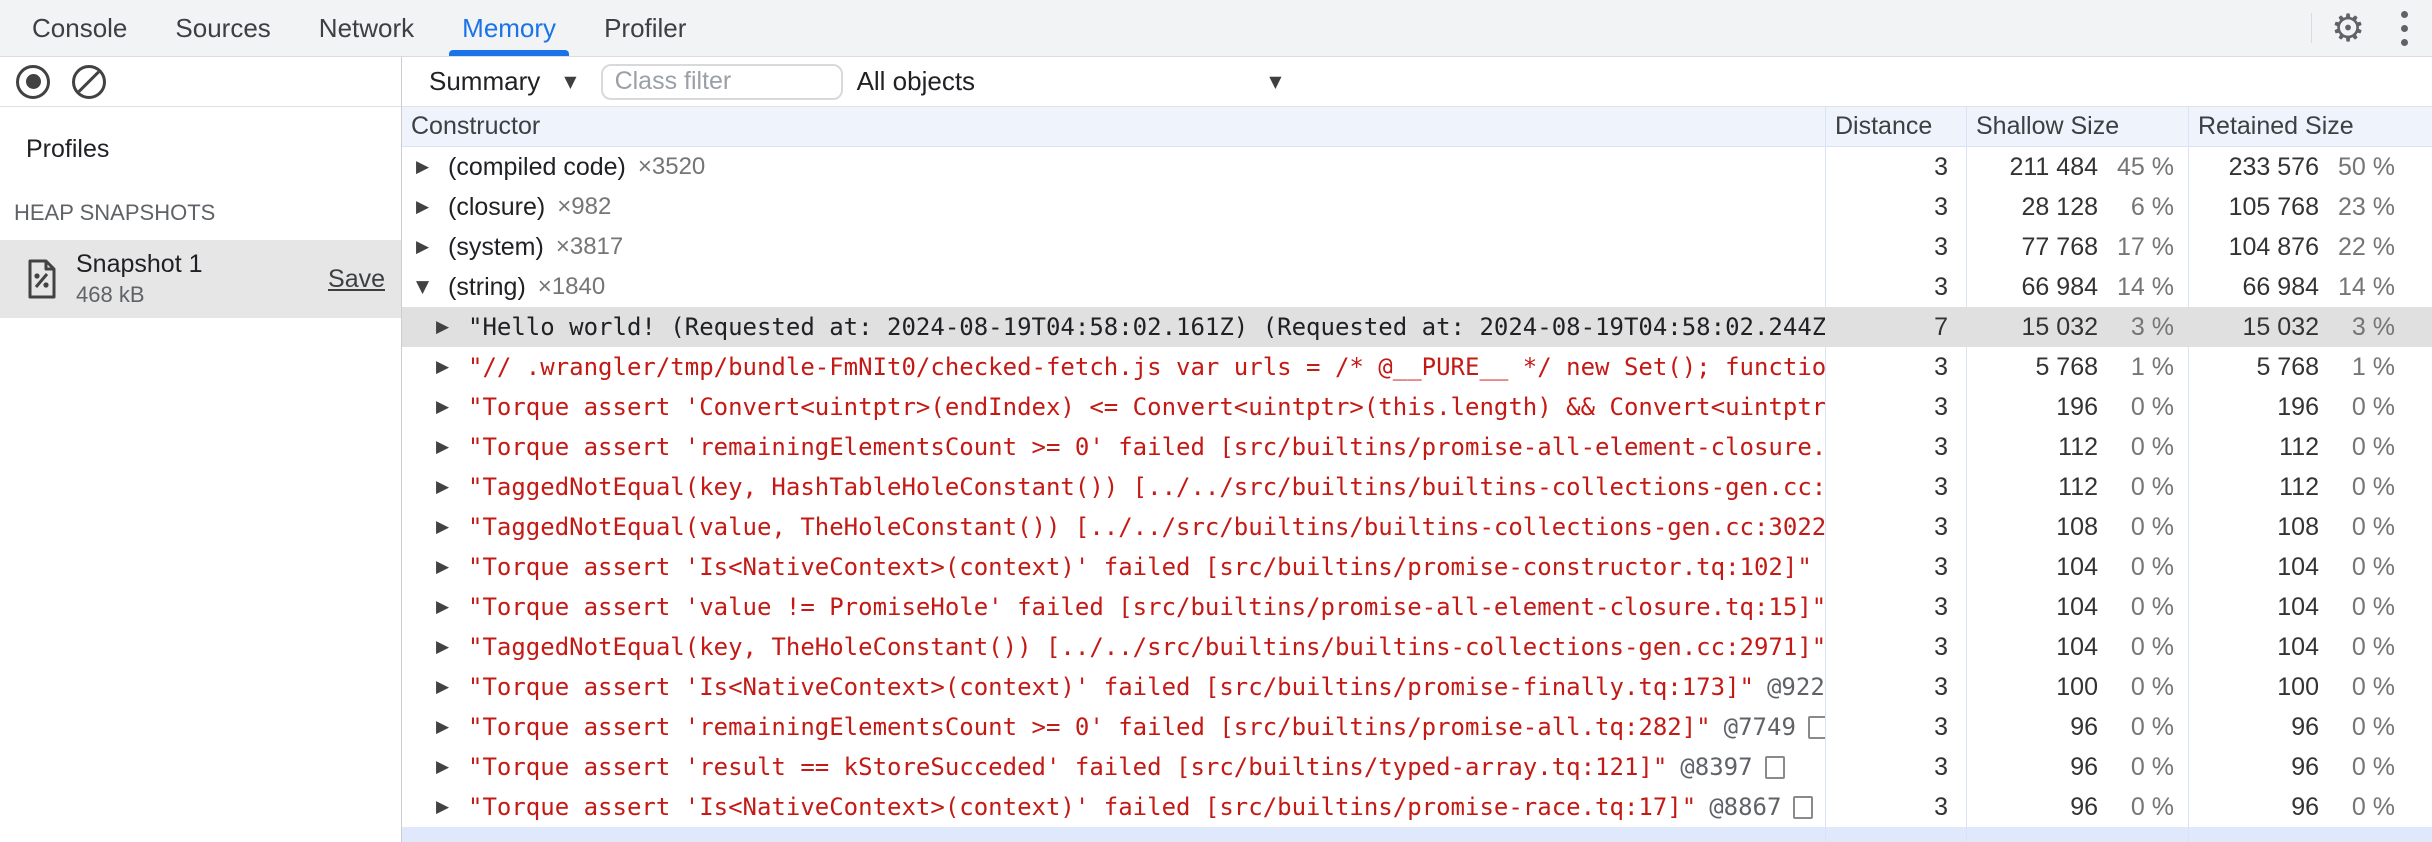 The height and width of the screenshot is (842, 2432). What do you see at coordinates (1417, 247) in the screenshot?
I see `table-row: ▶ (system) ×3817 3 77 768 17 % 104 876 22 %` at bounding box center [1417, 247].